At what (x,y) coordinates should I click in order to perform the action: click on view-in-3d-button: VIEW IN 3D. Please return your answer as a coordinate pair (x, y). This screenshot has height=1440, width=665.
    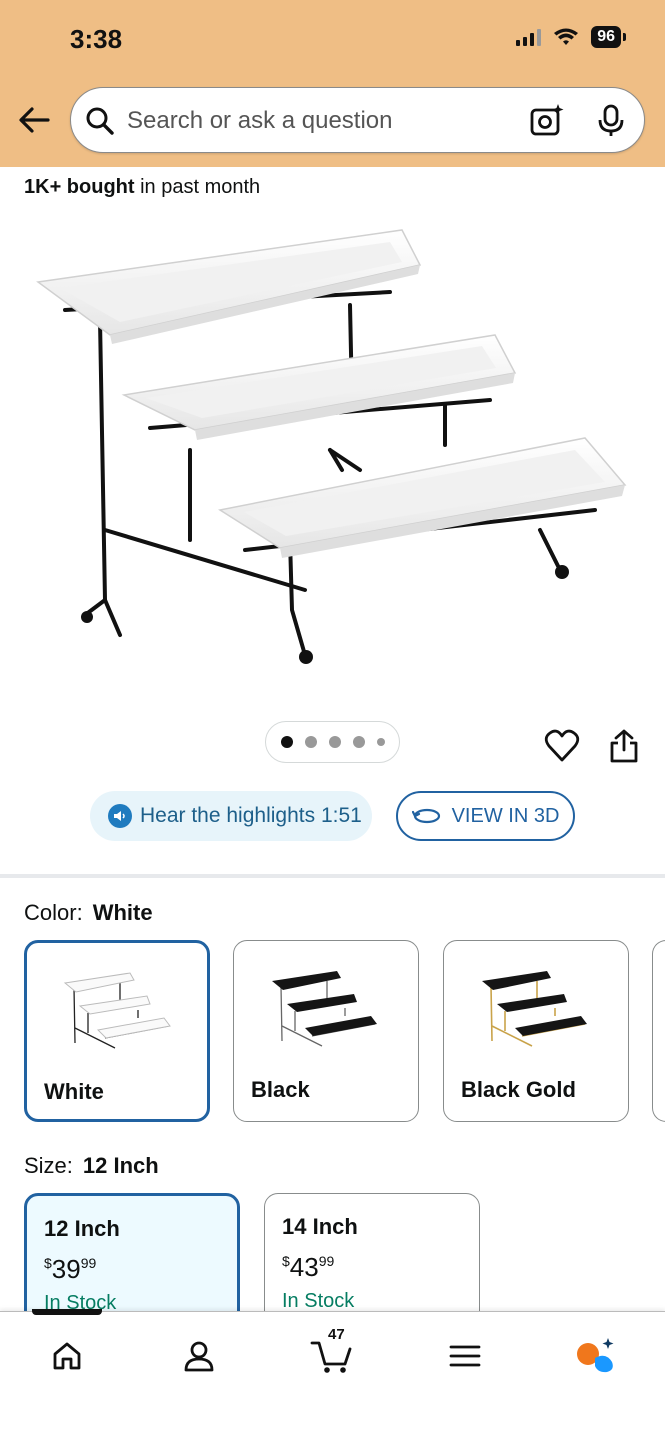
    Looking at the image, I should click on (485, 816).